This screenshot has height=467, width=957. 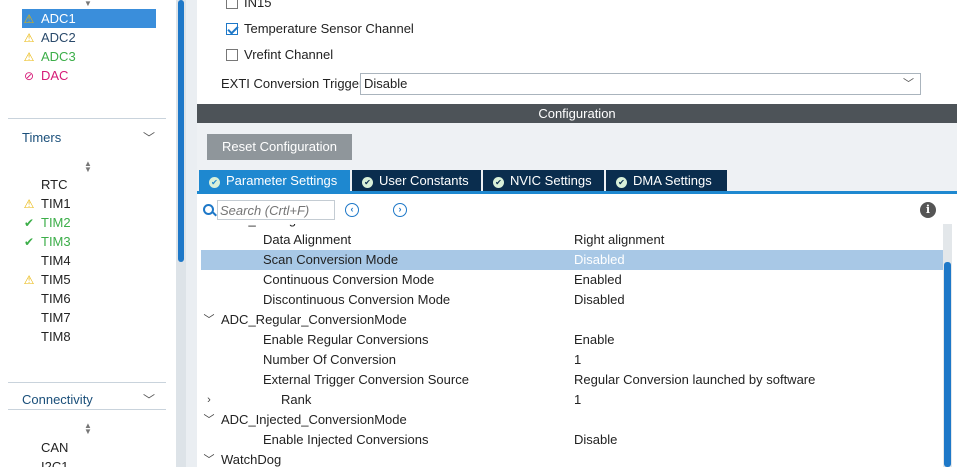 I want to click on parameter-name: External Trigger Conversion Source, so click(x=366, y=379).